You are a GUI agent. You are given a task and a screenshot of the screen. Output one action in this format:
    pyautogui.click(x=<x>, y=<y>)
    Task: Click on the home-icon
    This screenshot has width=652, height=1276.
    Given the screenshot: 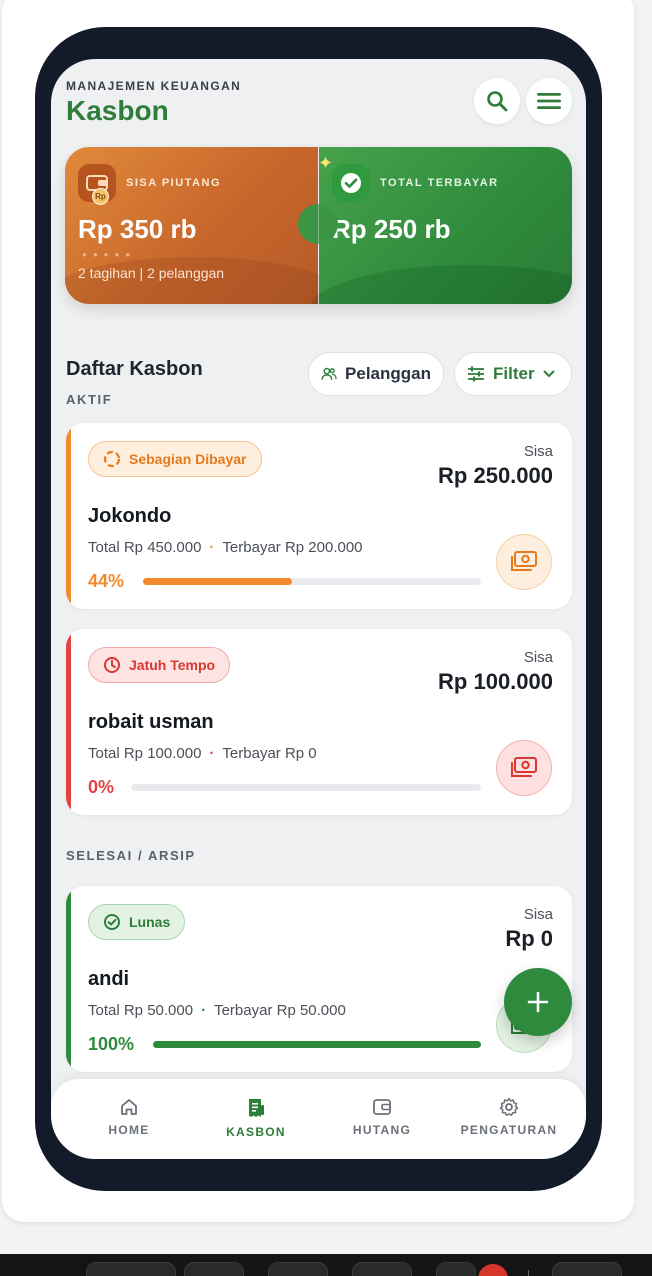 What is the action you would take?
    pyautogui.click(x=129, y=1107)
    